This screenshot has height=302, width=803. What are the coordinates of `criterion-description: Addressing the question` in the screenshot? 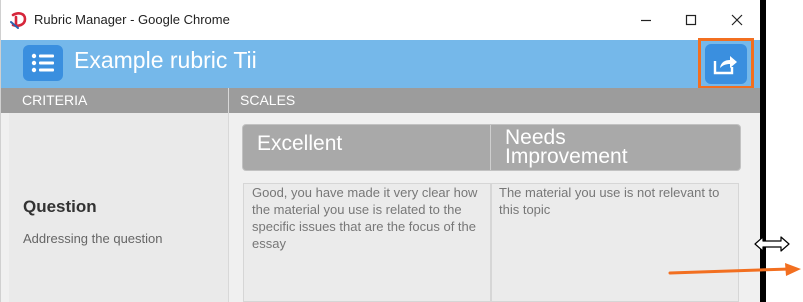 It's located at (93, 238).